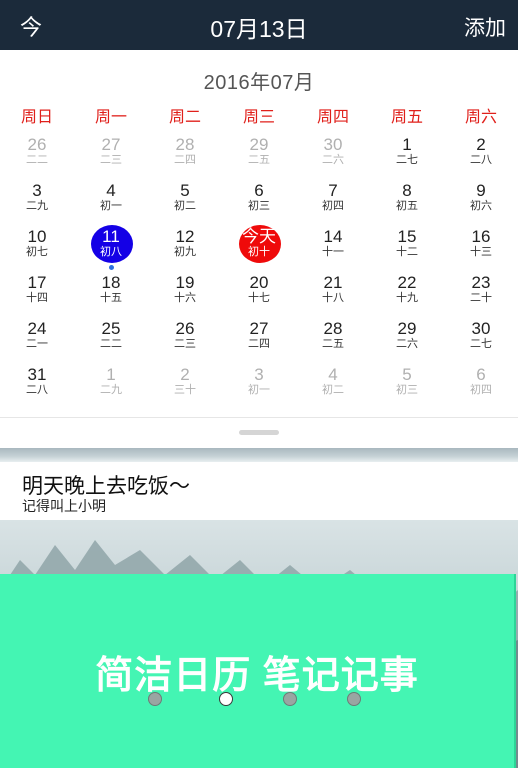  What do you see at coordinates (407, 155) in the screenshot?
I see `calendar-day: 1 二七` at bounding box center [407, 155].